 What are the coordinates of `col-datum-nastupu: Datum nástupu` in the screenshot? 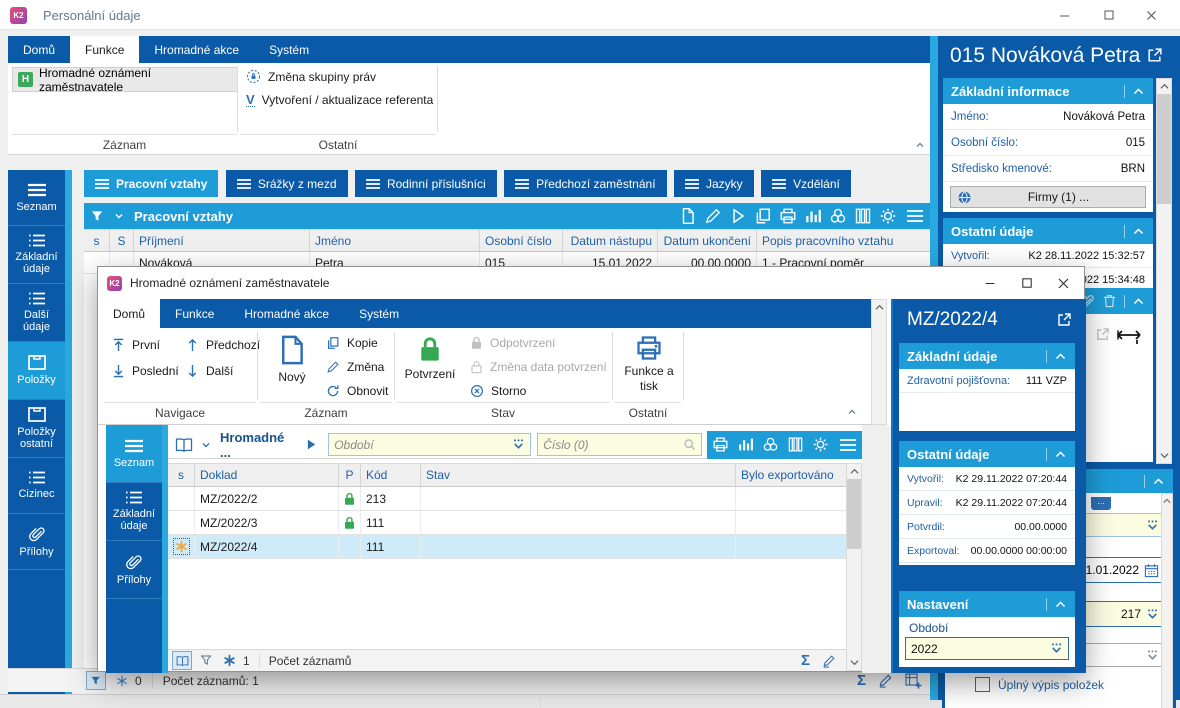 It's located at (610, 240).